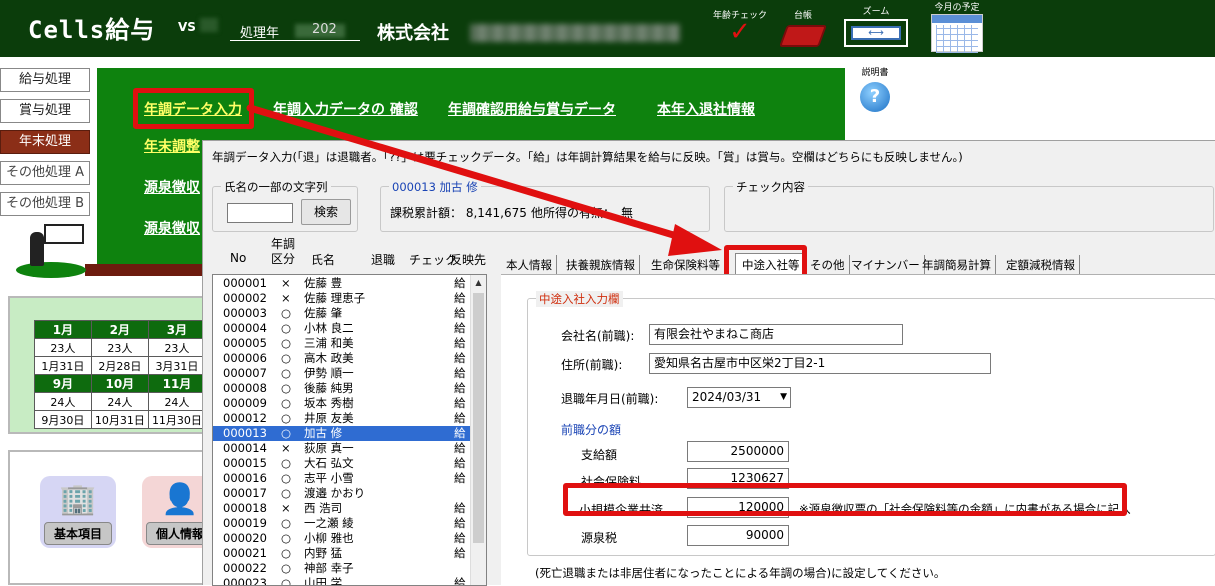 This screenshot has width=1215, height=586. Describe the element at coordinates (335, 298) in the screenshot. I see `employee-name: 佐藤 理恵子` at that location.